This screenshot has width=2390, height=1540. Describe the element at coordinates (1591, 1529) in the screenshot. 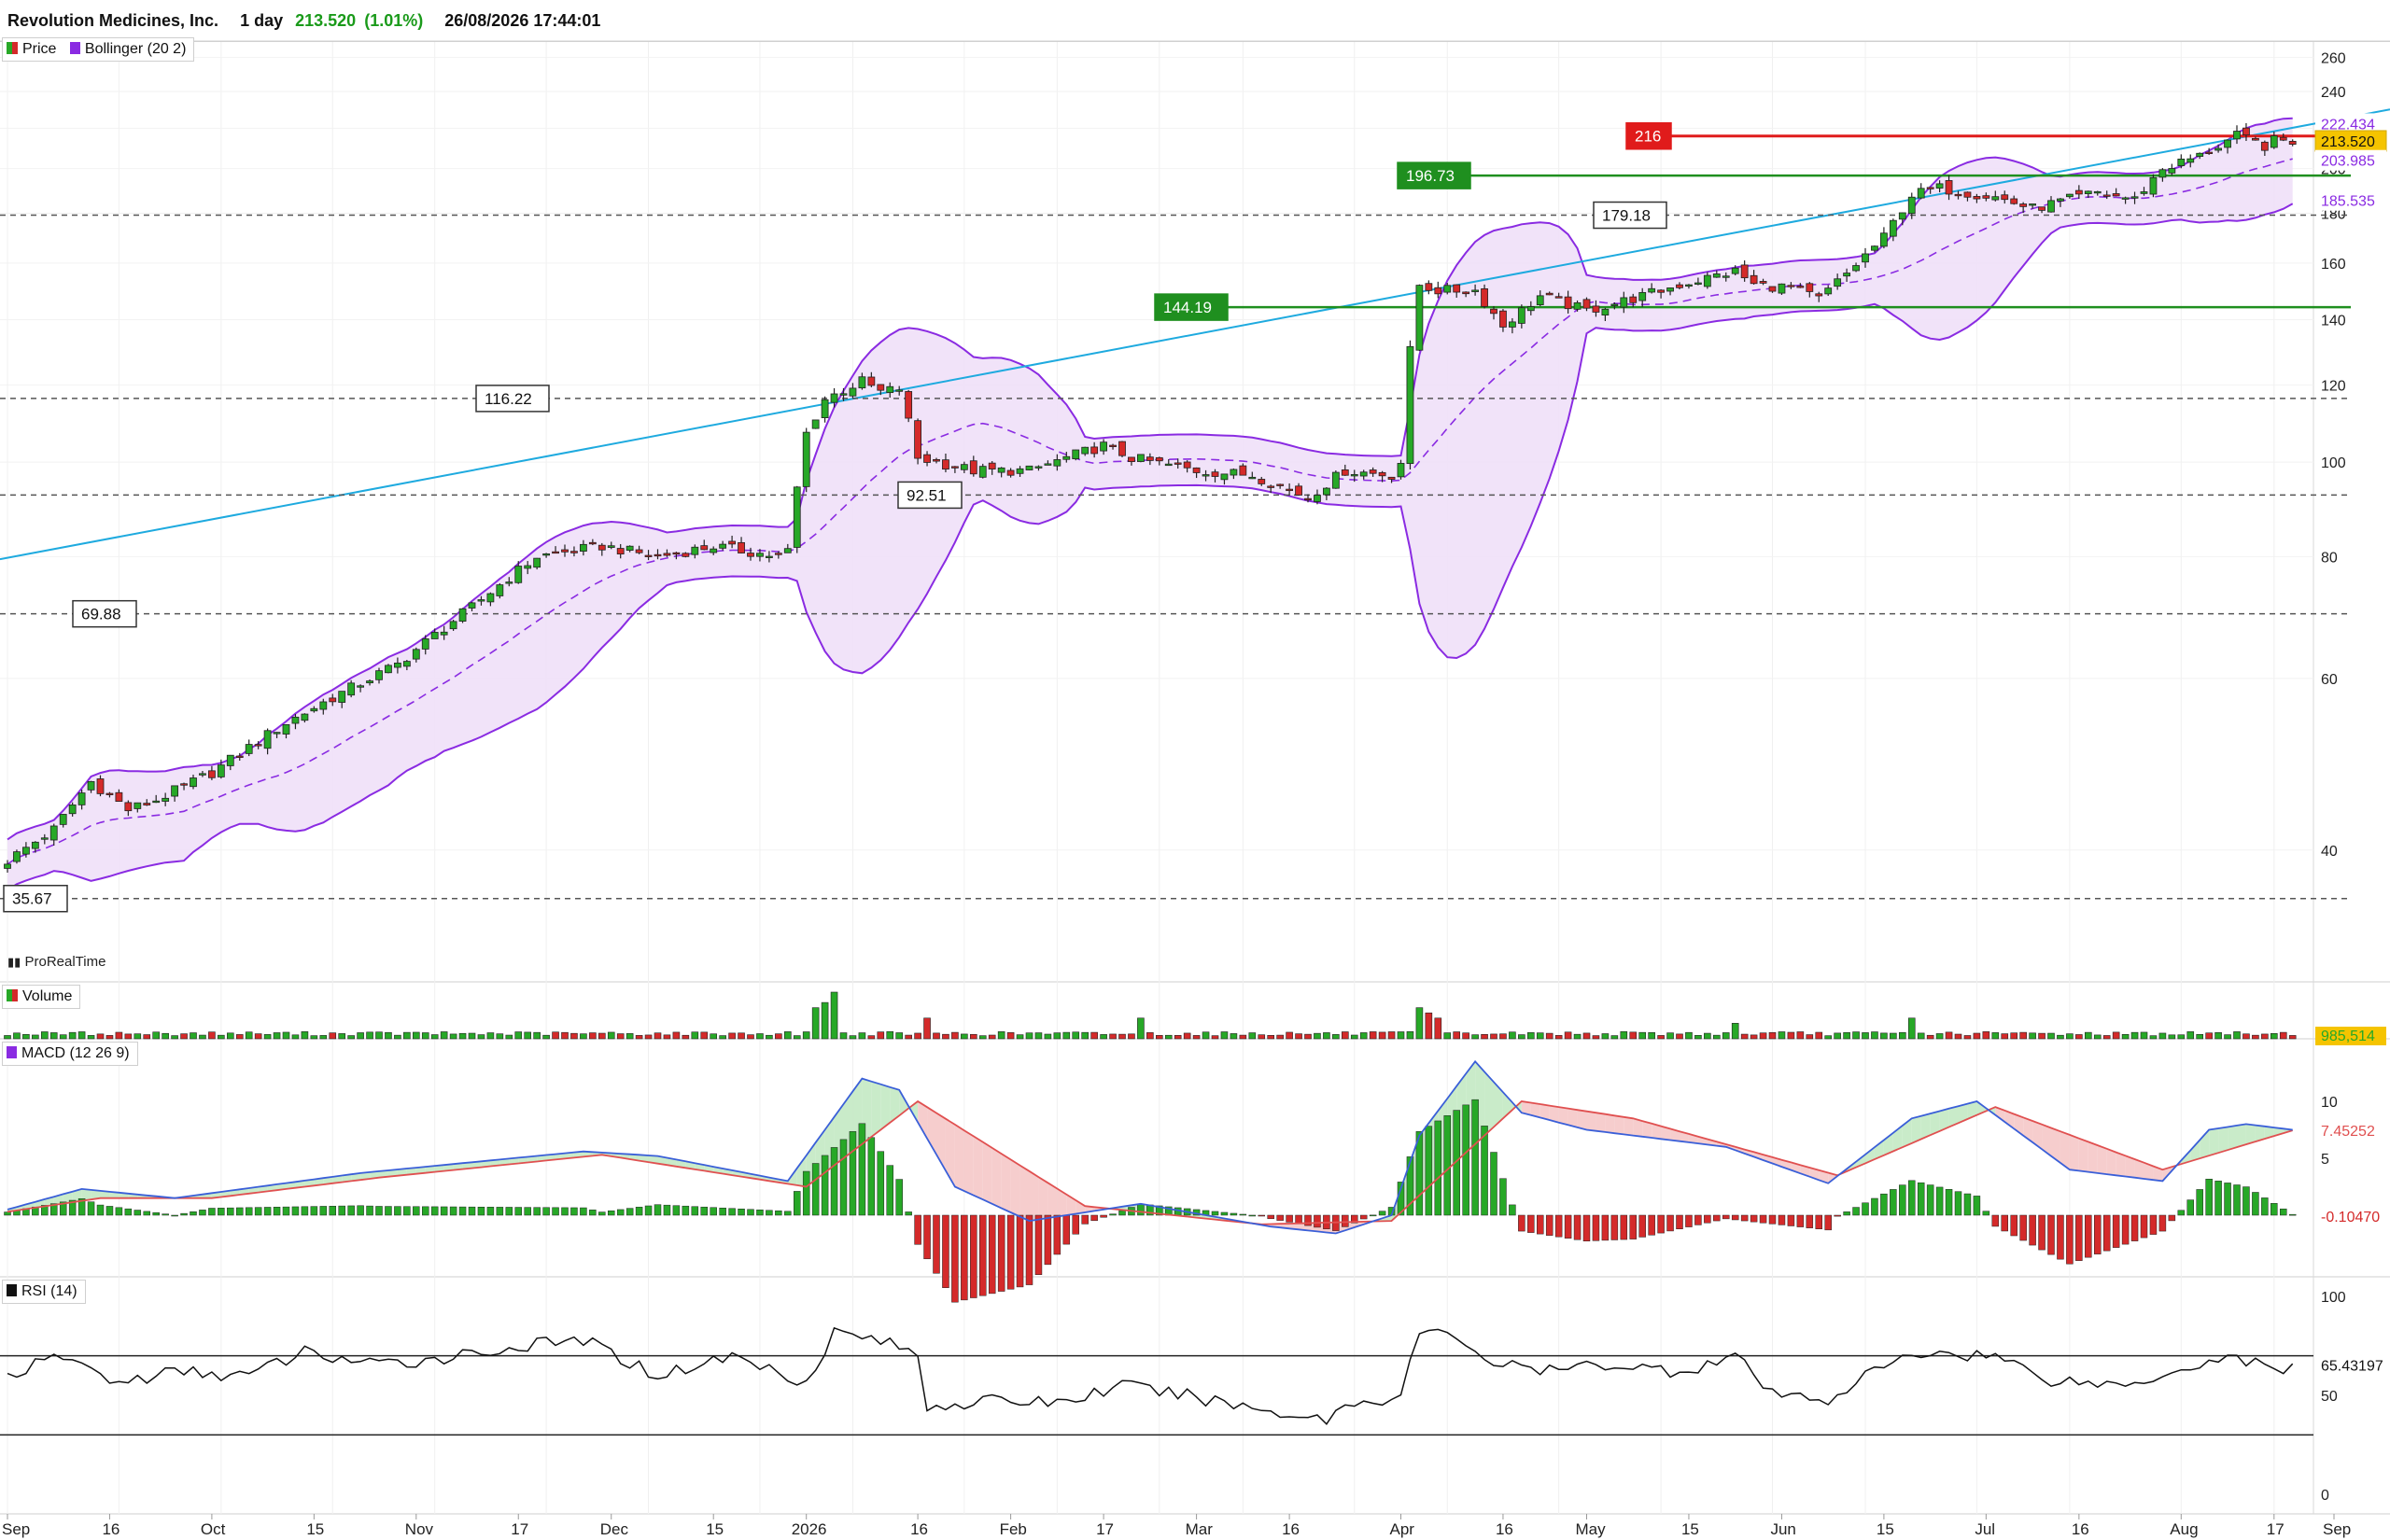

I see `time-axis-label: May` at that location.